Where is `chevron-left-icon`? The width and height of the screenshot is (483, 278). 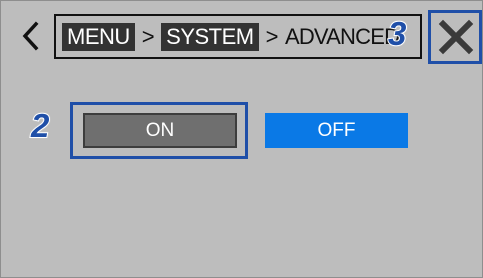 chevron-left-icon is located at coordinates (30, 36).